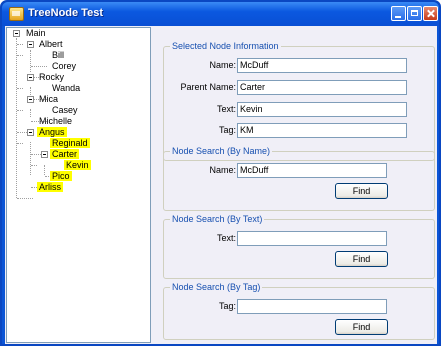 Image resolution: width=445 pixels, height=350 pixels. I want to click on selected-text-field: Kevin, so click(322, 109).